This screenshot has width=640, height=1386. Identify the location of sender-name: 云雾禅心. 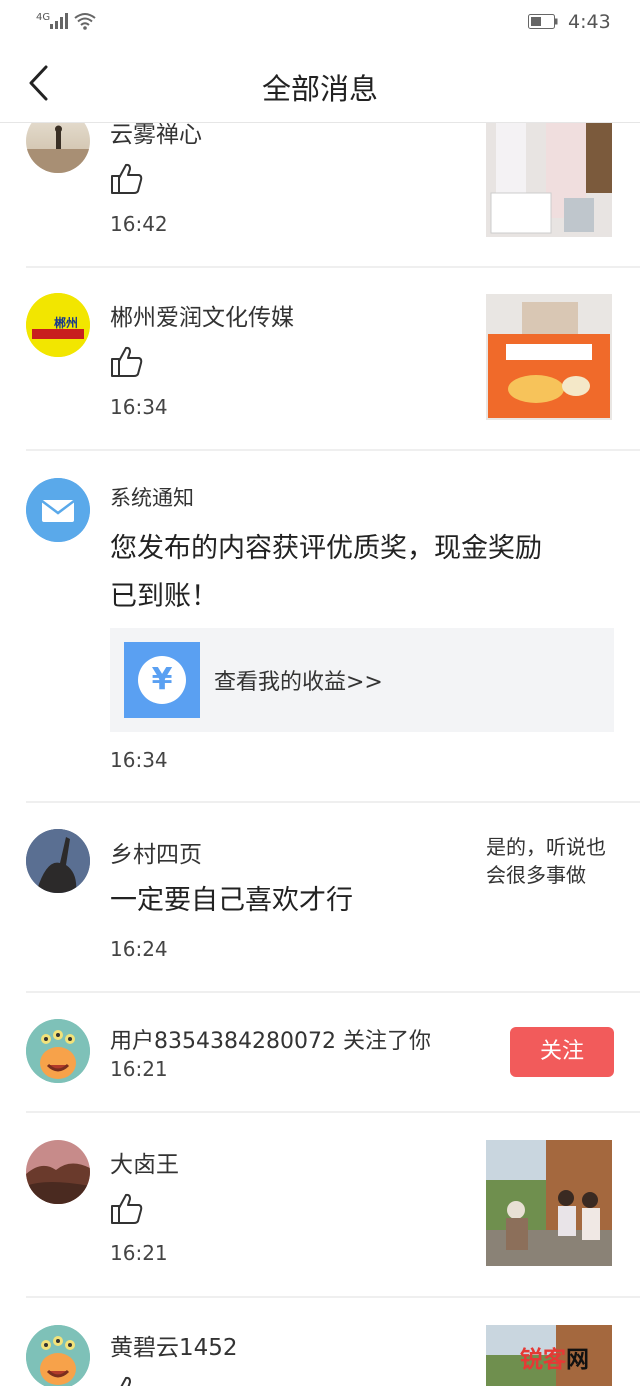
(156, 135).